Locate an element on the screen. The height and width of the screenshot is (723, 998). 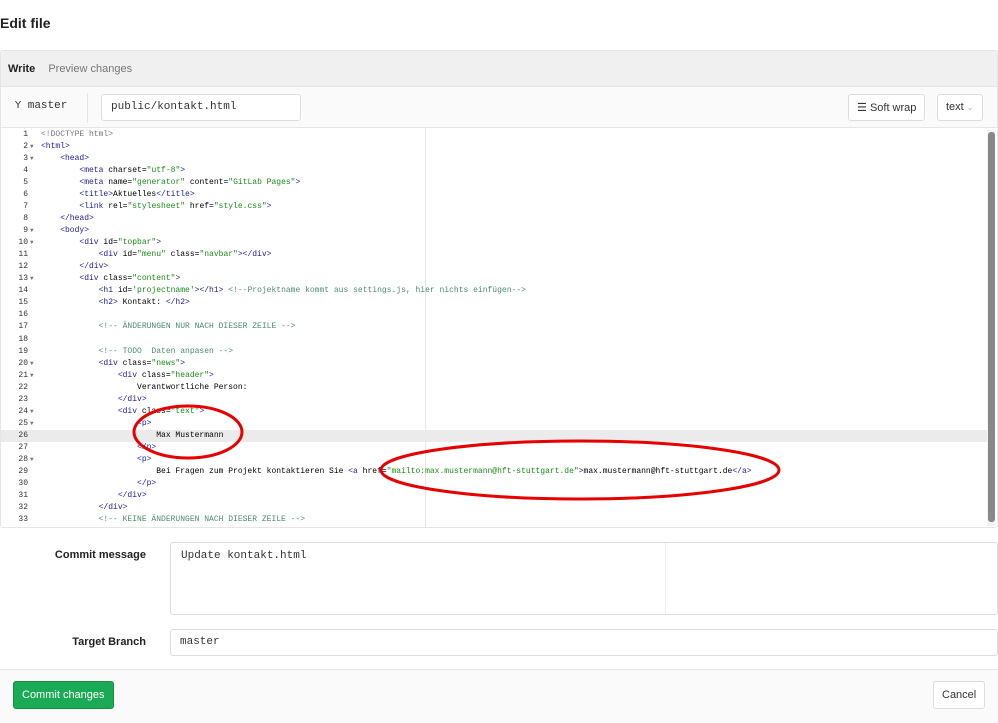
code-line: 22 Verantwortliche Person: is located at coordinates (494, 388).